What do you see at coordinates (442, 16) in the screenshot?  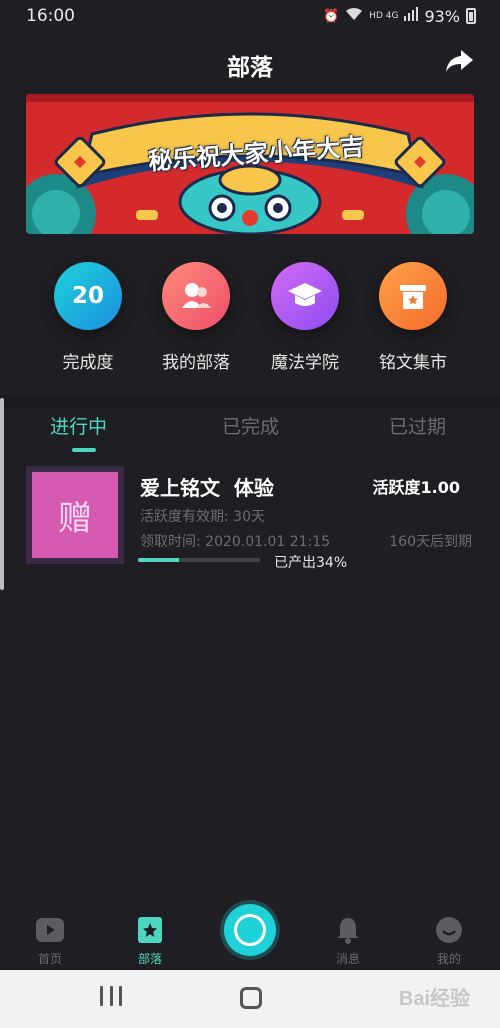 I see `battery-percent: 93%` at bounding box center [442, 16].